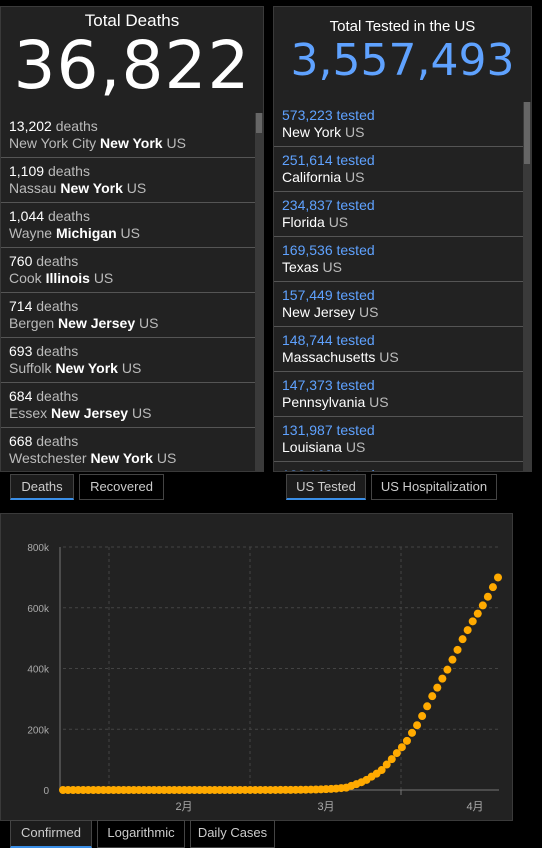  What do you see at coordinates (398, 169) in the screenshot?
I see `list-item: 251,614 tested California US` at bounding box center [398, 169].